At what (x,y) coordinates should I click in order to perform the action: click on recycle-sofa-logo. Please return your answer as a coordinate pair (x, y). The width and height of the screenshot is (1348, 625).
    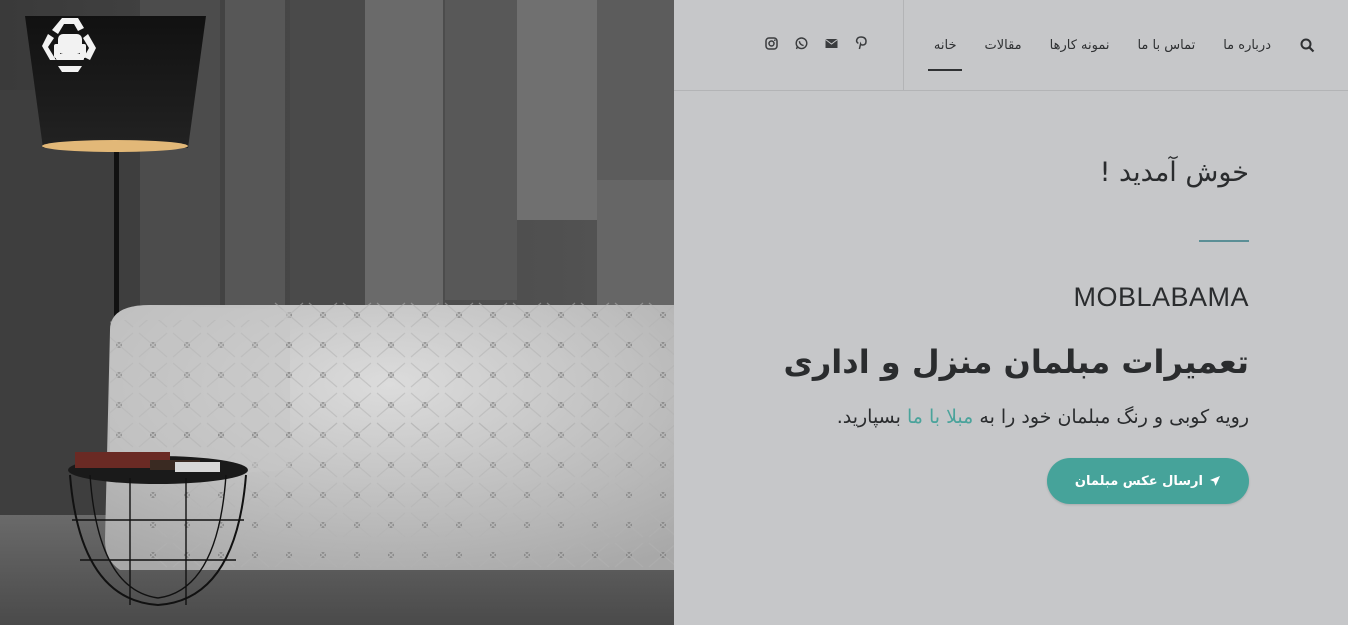
    Looking at the image, I should click on (69, 45).